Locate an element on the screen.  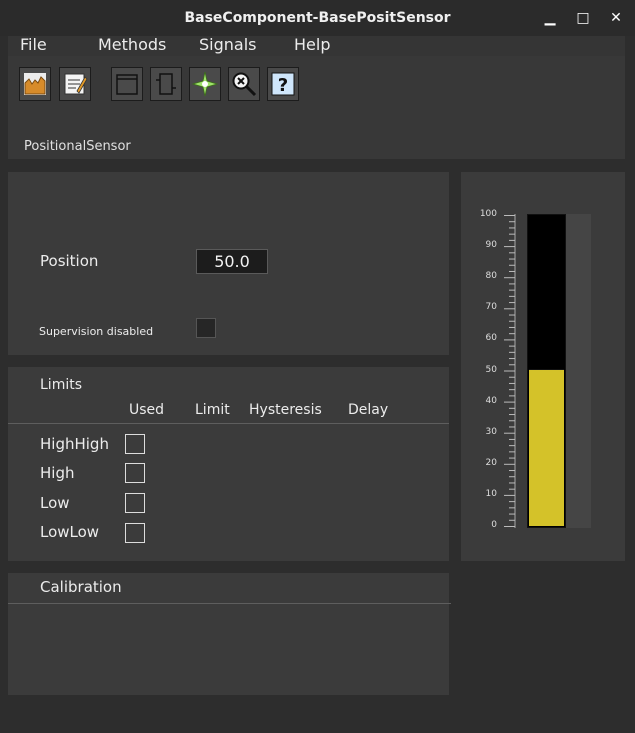
help-icon: ? is located at coordinates (283, 84).